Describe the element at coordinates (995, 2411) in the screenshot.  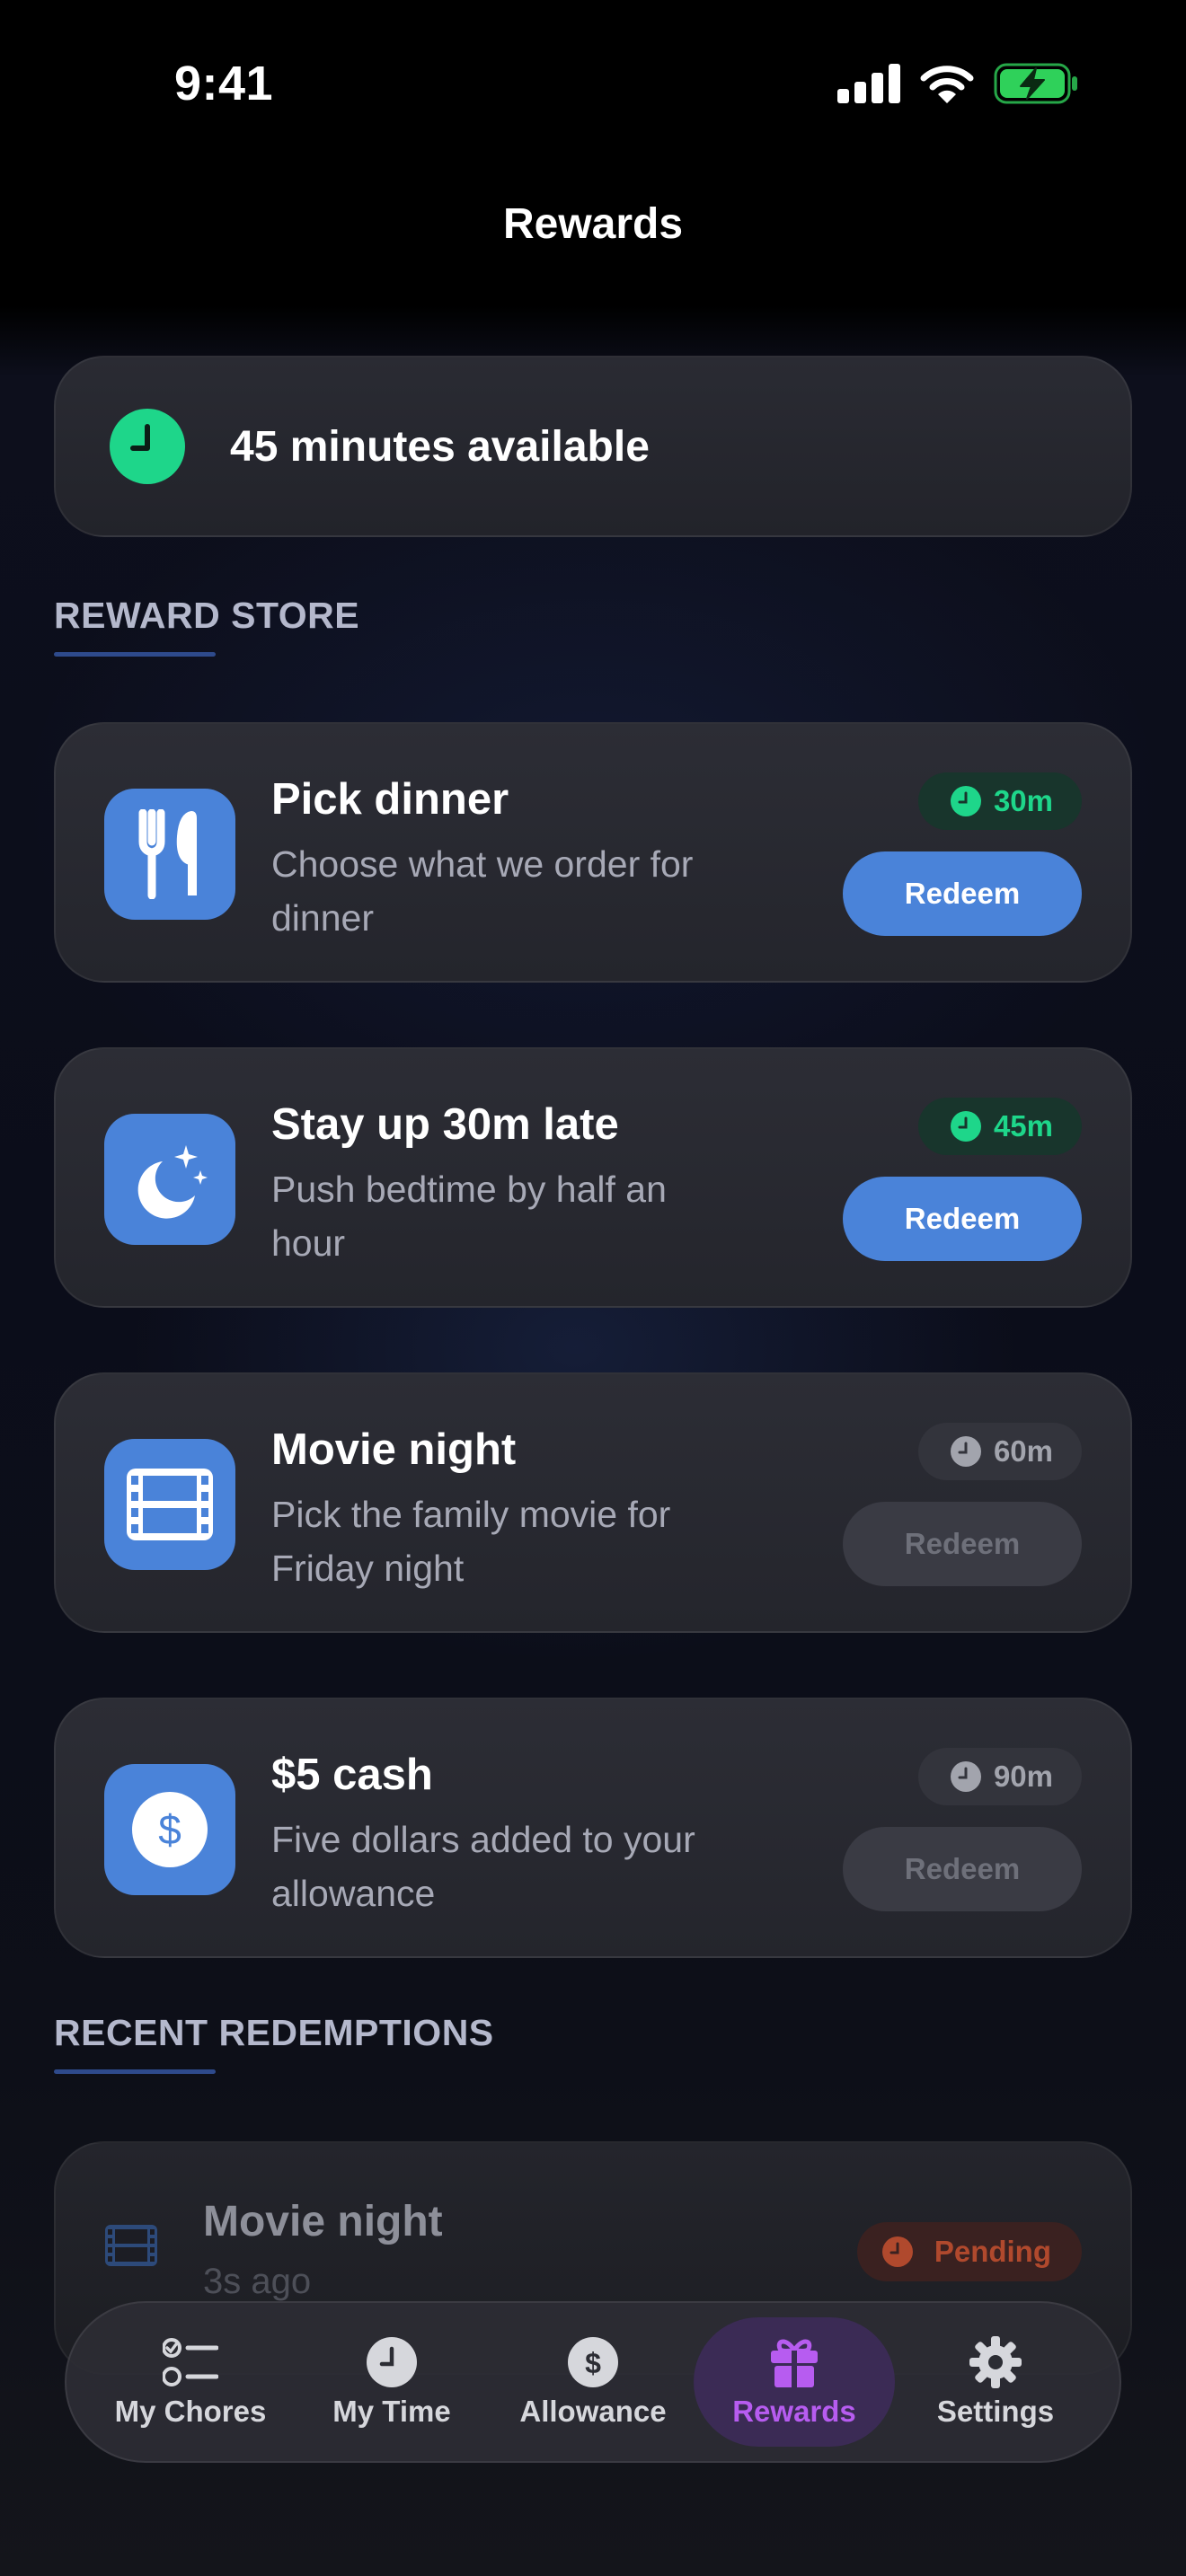
I see `tab-label: Settings` at that location.